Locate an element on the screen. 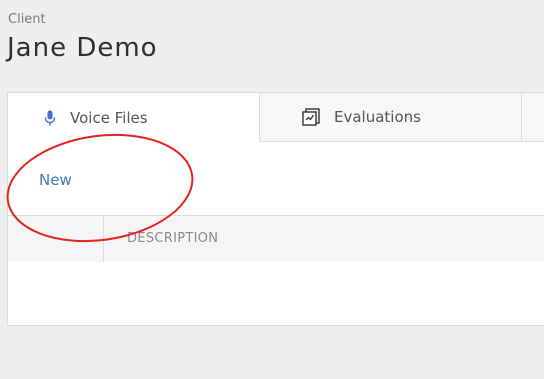 This screenshot has width=544, height=379. new-button: New is located at coordinates (55, 180).